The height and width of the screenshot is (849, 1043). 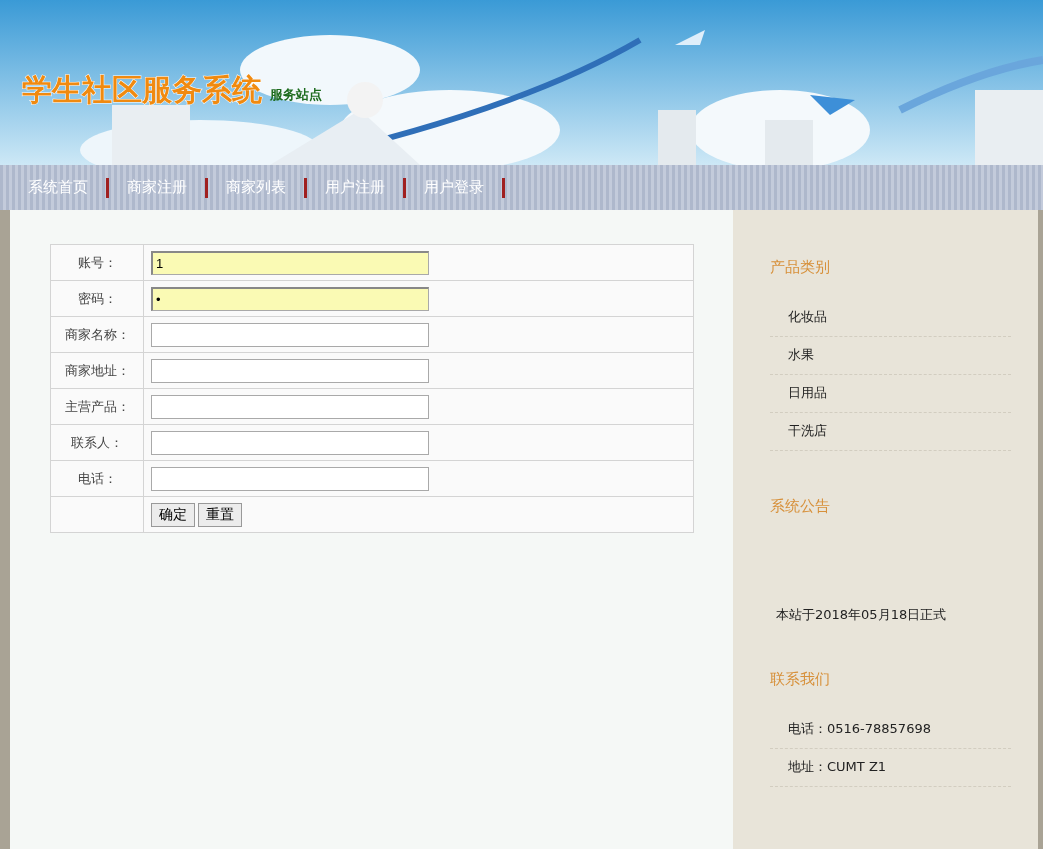 What do you see at coordinates (142, 90) in the screenshot?
I see `site-title: 学生社区服务系统` at bounding box center [142, 90].